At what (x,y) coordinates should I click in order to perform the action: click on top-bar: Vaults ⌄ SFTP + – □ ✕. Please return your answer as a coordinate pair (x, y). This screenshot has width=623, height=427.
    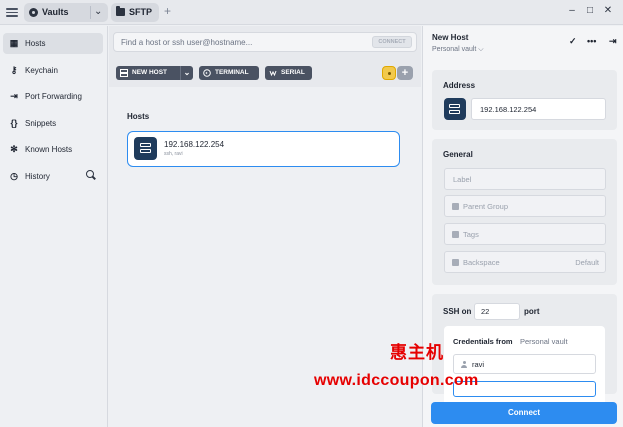
    Looking at the image, I should click on (311, 12).